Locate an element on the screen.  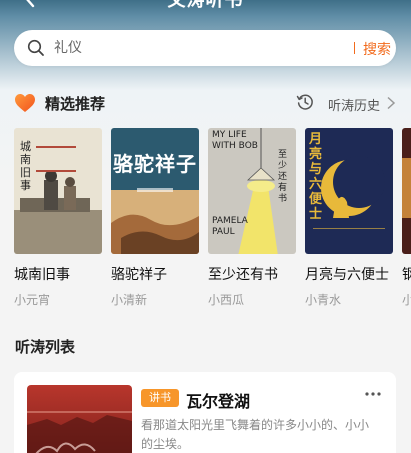
book-title: 城南旧事 is located at coordinates (42, 275).